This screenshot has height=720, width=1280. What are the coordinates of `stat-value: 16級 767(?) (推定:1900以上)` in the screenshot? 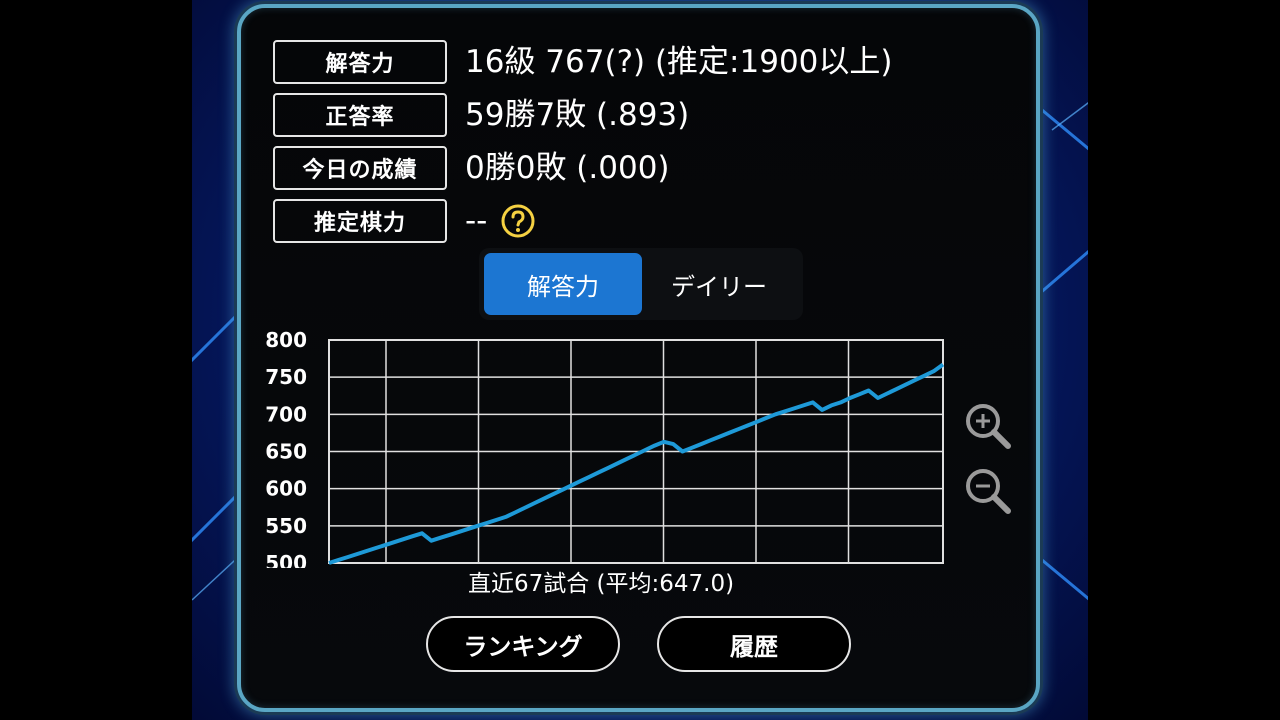 It's located at (679, 62).